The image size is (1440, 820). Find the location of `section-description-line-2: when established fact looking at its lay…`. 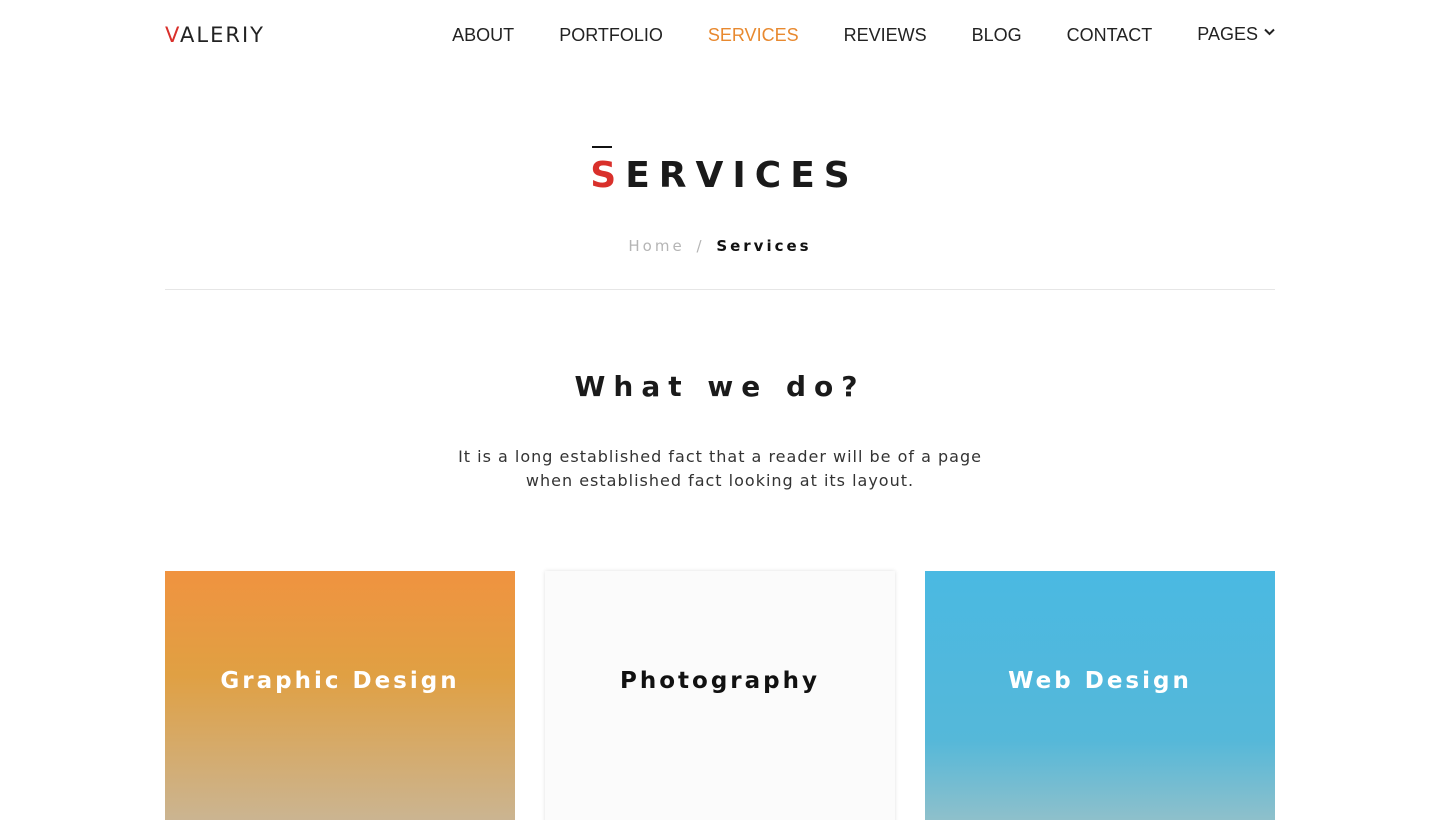

section-description-line-2: when established fact looking at its lay… is located at coordinates (720, 480).